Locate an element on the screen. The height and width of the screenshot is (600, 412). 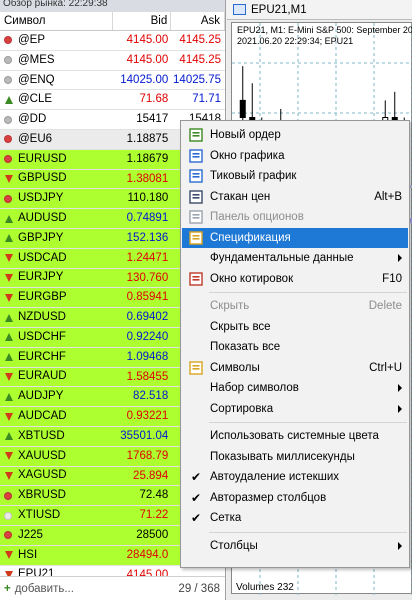
symbol-cell: EURAUD is located at coordinates (56, 377).